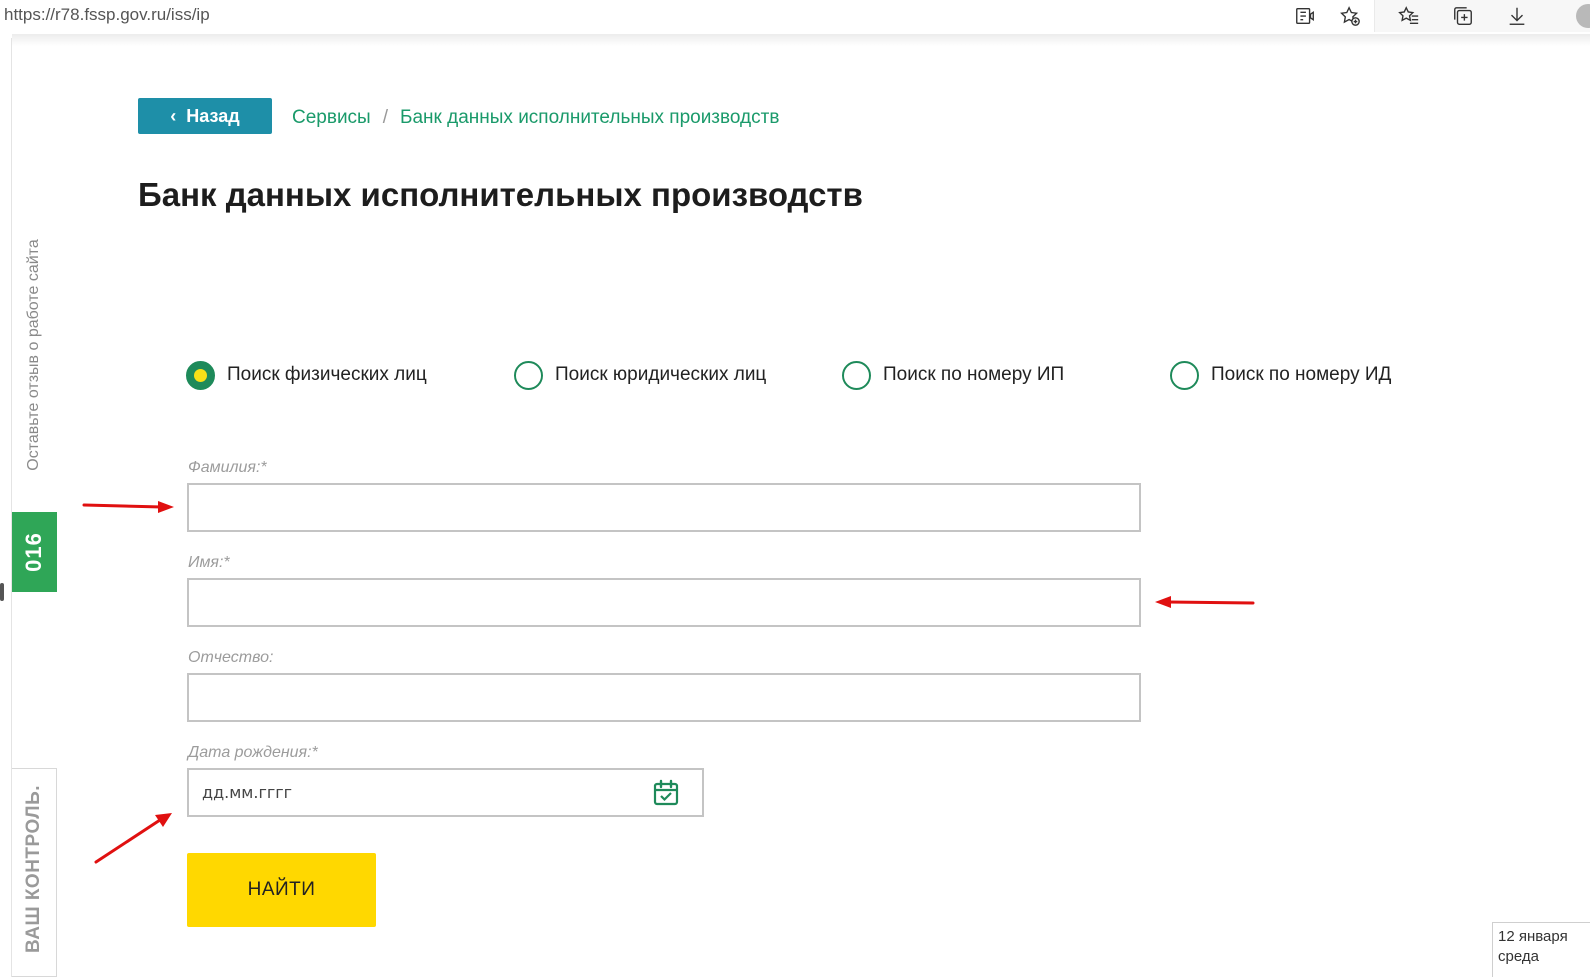 This screenshot has height=977, width=1590. I want to click on radio-label: Поиск физических лиц, so click(327, 374).